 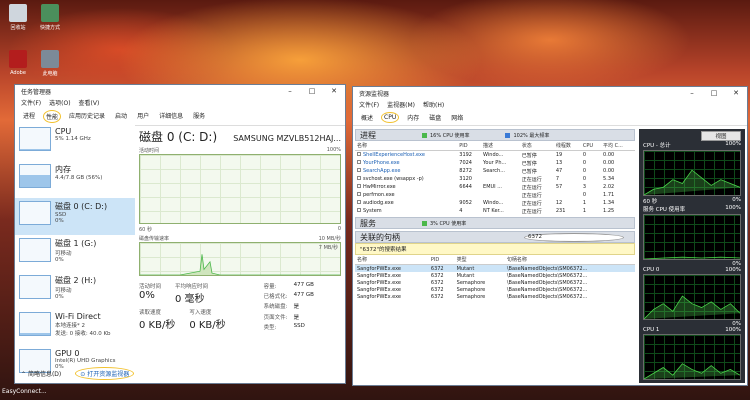 I want to click on services-section-header: 服务 3% CPU 使用率, so click(x=495, y=223).